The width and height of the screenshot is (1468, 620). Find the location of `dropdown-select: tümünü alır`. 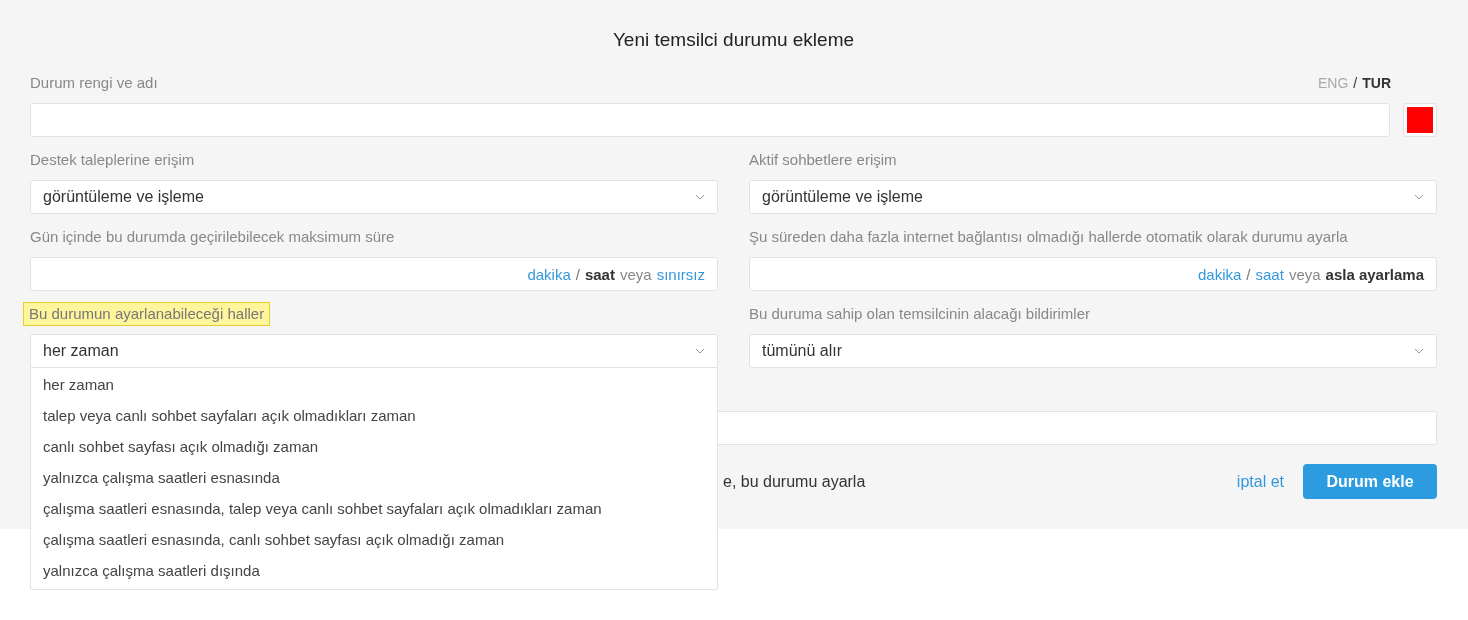

dropdown-select: tümünü alır is located at coordinates (1093, 351).